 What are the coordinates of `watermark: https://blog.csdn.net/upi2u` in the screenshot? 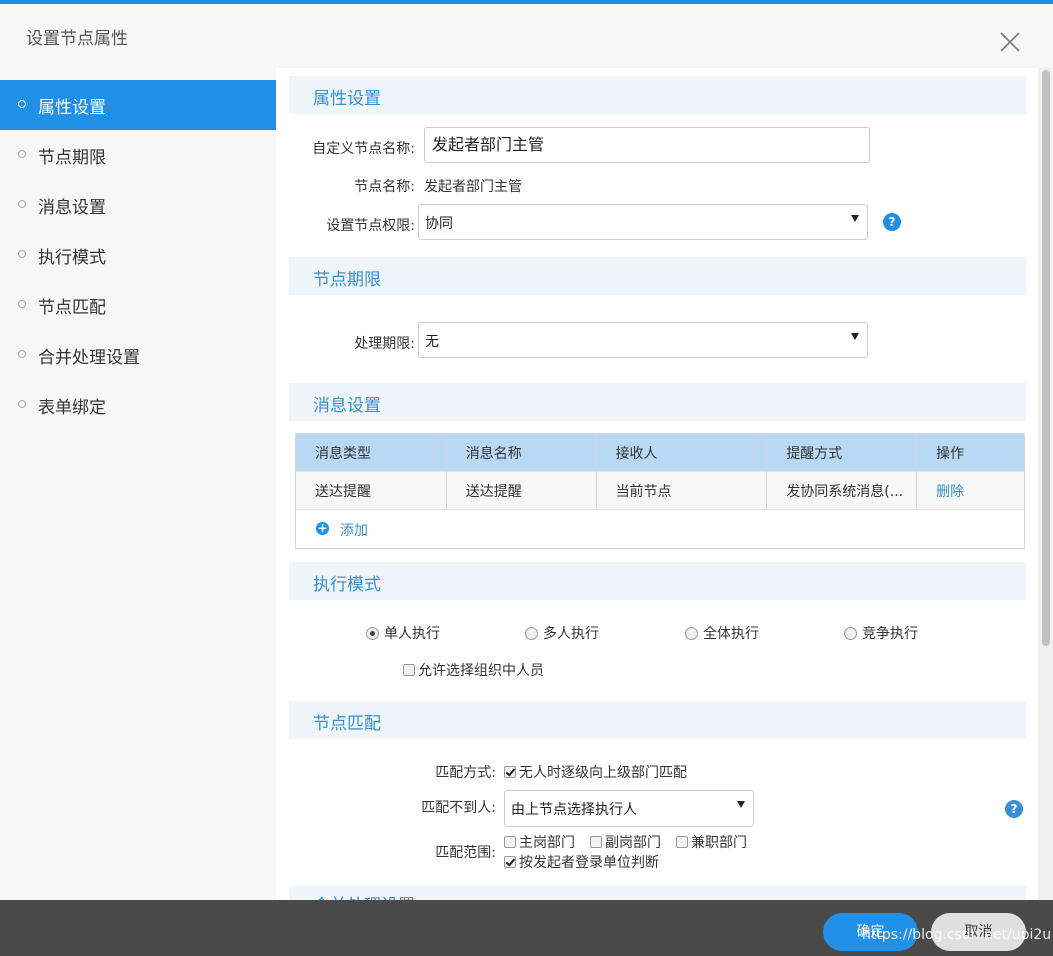 It's located at (957, 935).